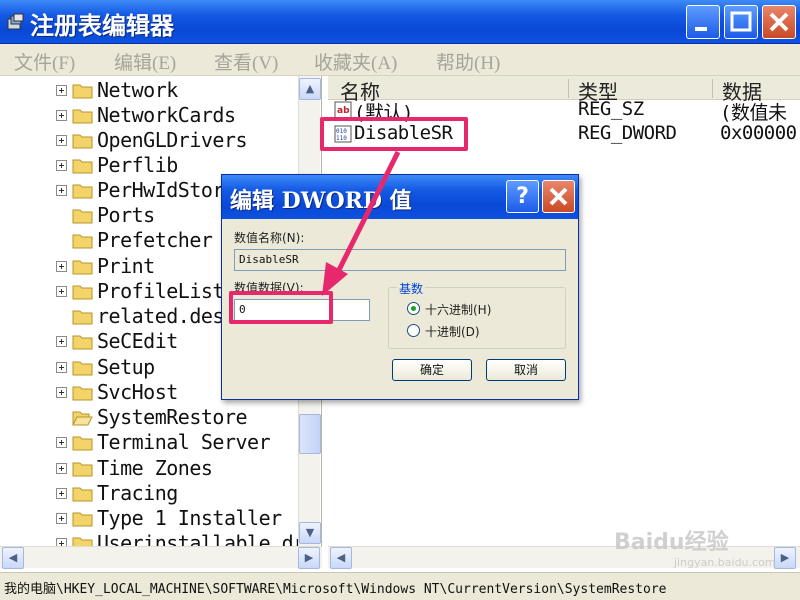 The width and height of the screenshot is (800, 600). What do you see at coordinates (145, 61) in the screenshot?
I see `menu-edit: 编辑(E)` at bounding box center [145, 61].